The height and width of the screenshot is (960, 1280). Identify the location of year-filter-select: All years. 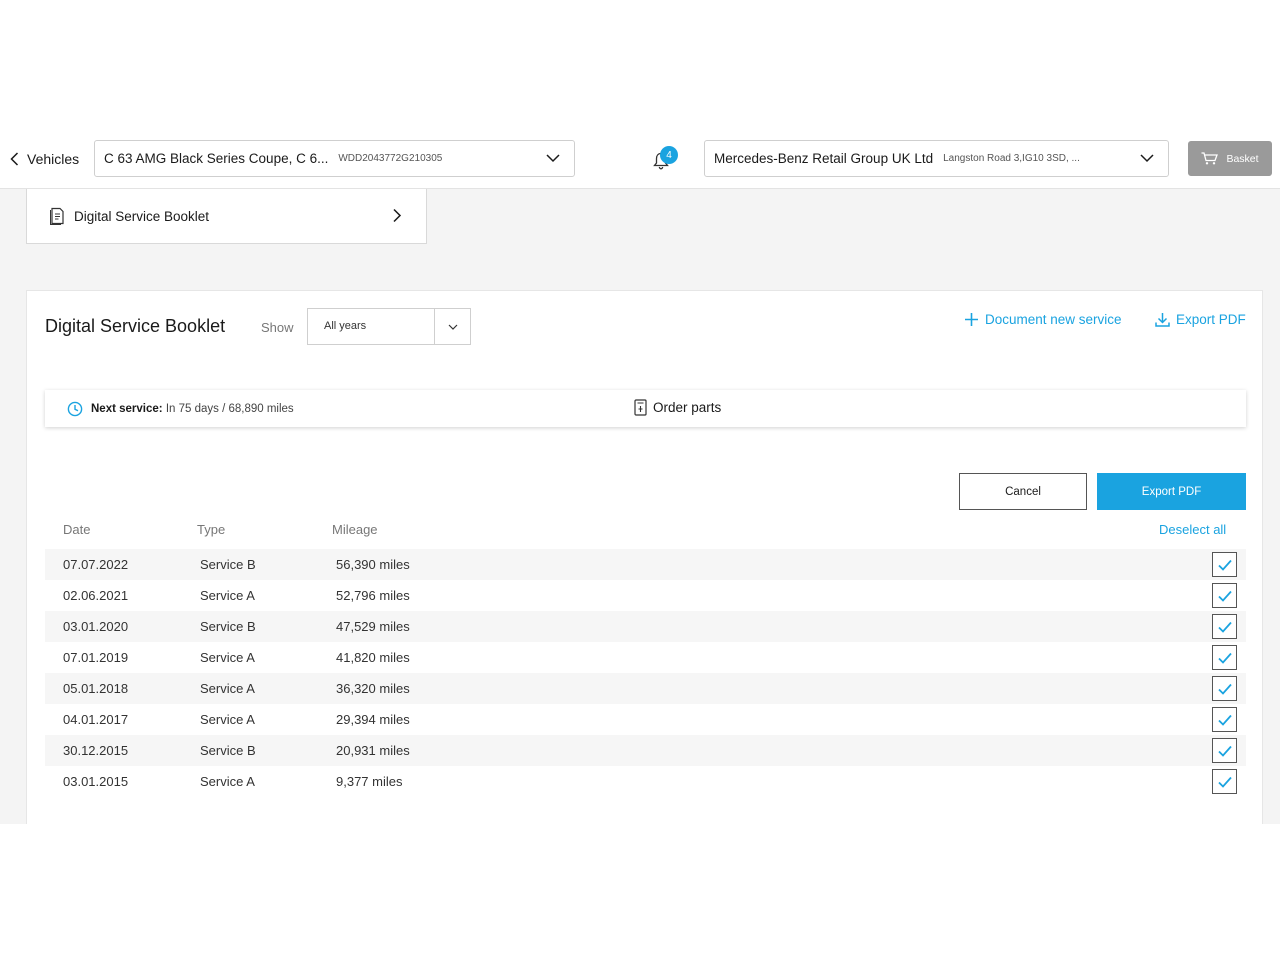
(389, 326).